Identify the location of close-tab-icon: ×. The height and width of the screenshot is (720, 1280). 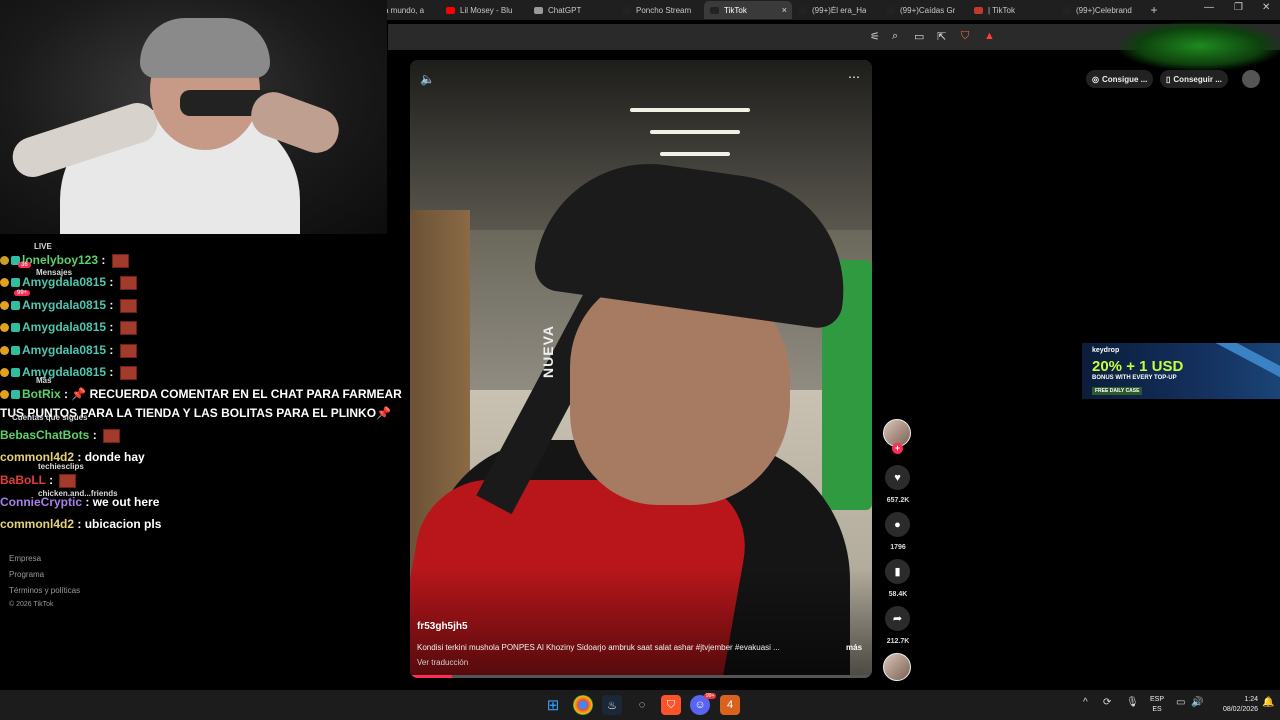
(784, 10).